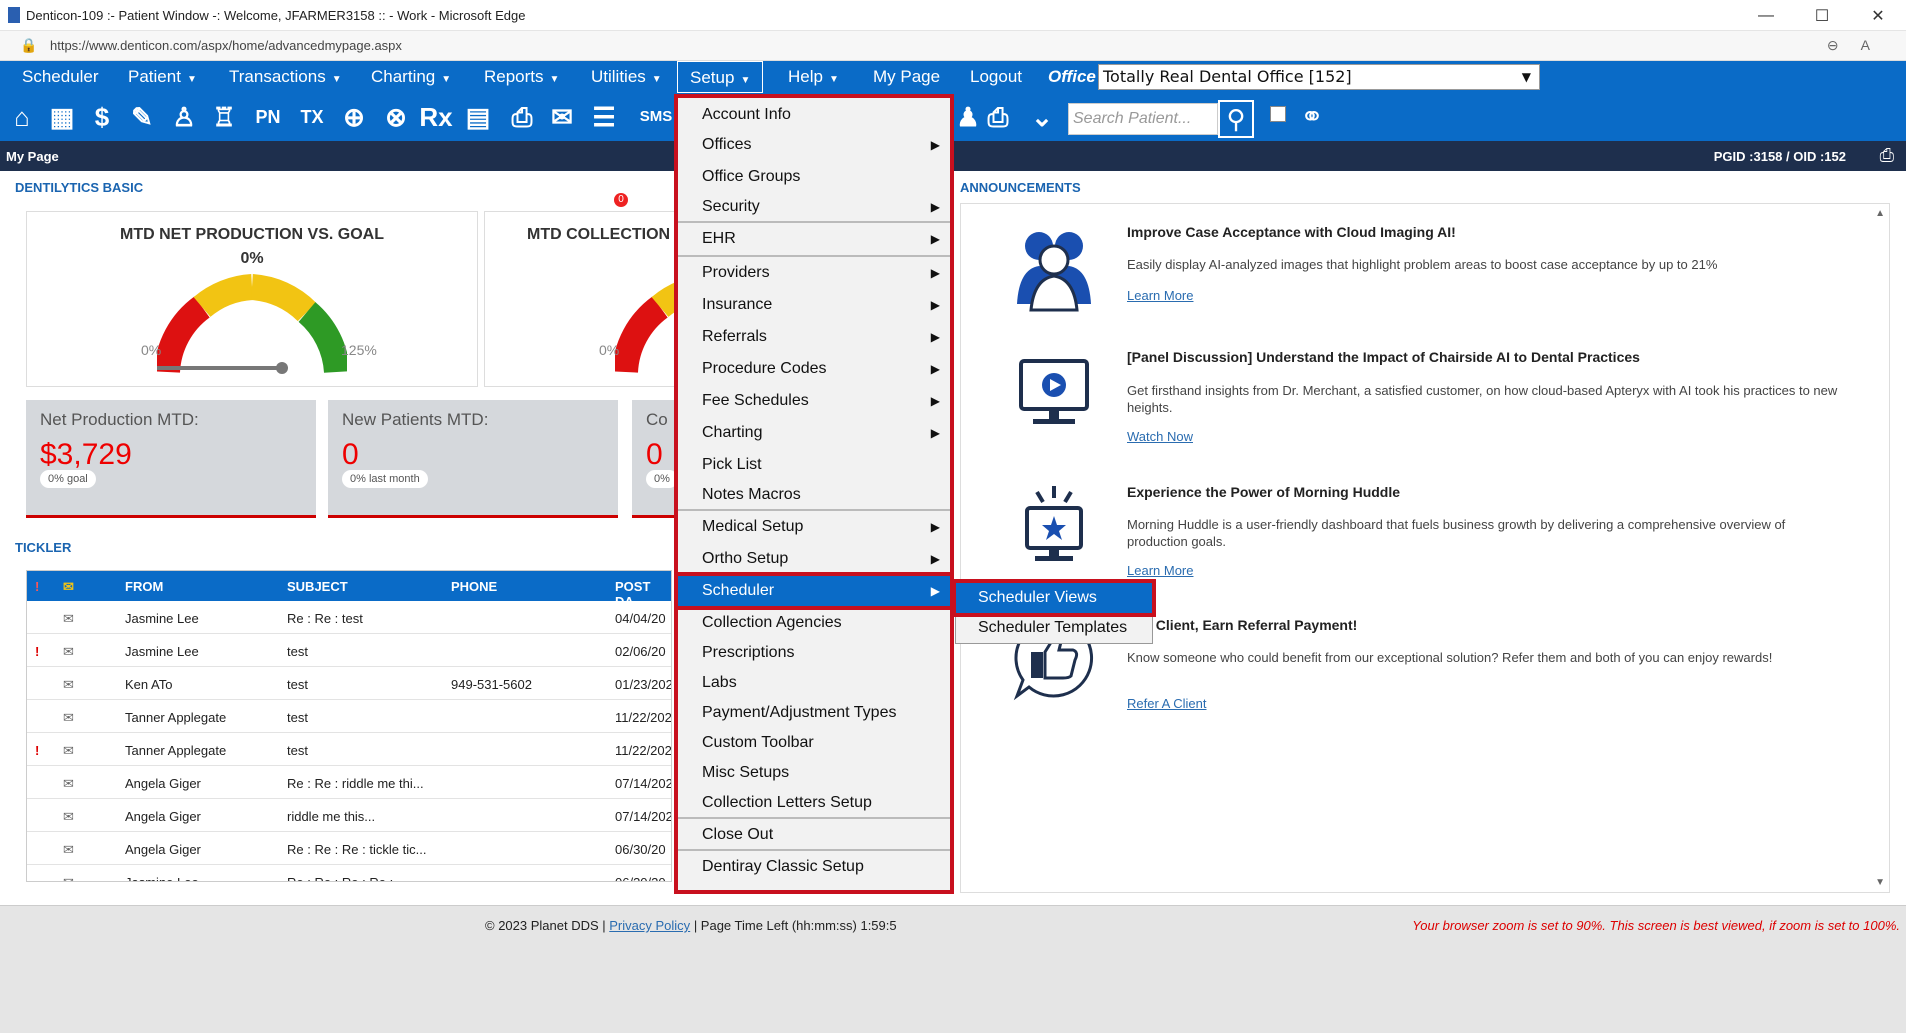  Describe the element at coordinates (1054, 523) in the screenshot. I see `star-monitor-icon` at that location.